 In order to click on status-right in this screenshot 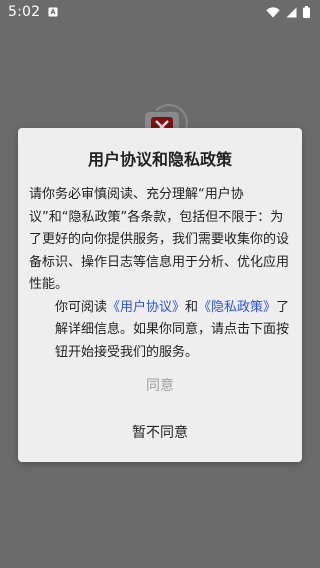, I will do `click(288, 12)`.